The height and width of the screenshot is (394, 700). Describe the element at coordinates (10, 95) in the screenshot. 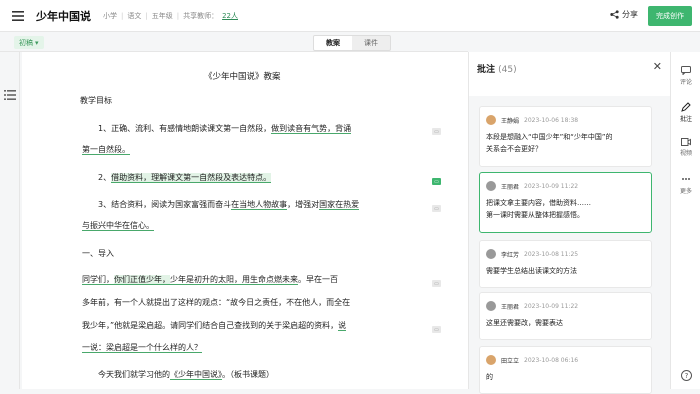

I see `outline-list-icon` at that location.